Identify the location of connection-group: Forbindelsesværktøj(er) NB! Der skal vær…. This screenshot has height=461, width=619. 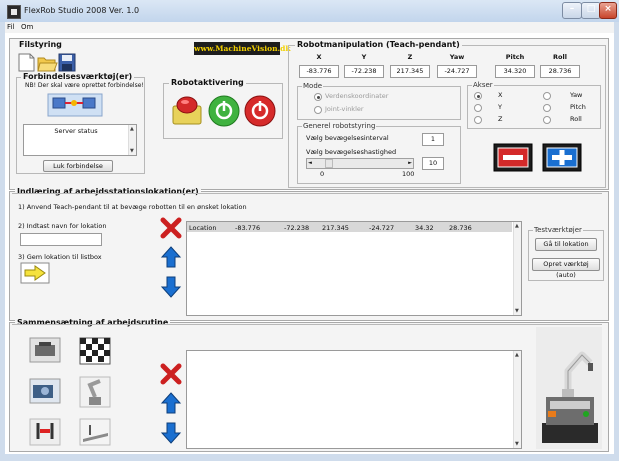
(80, 123).